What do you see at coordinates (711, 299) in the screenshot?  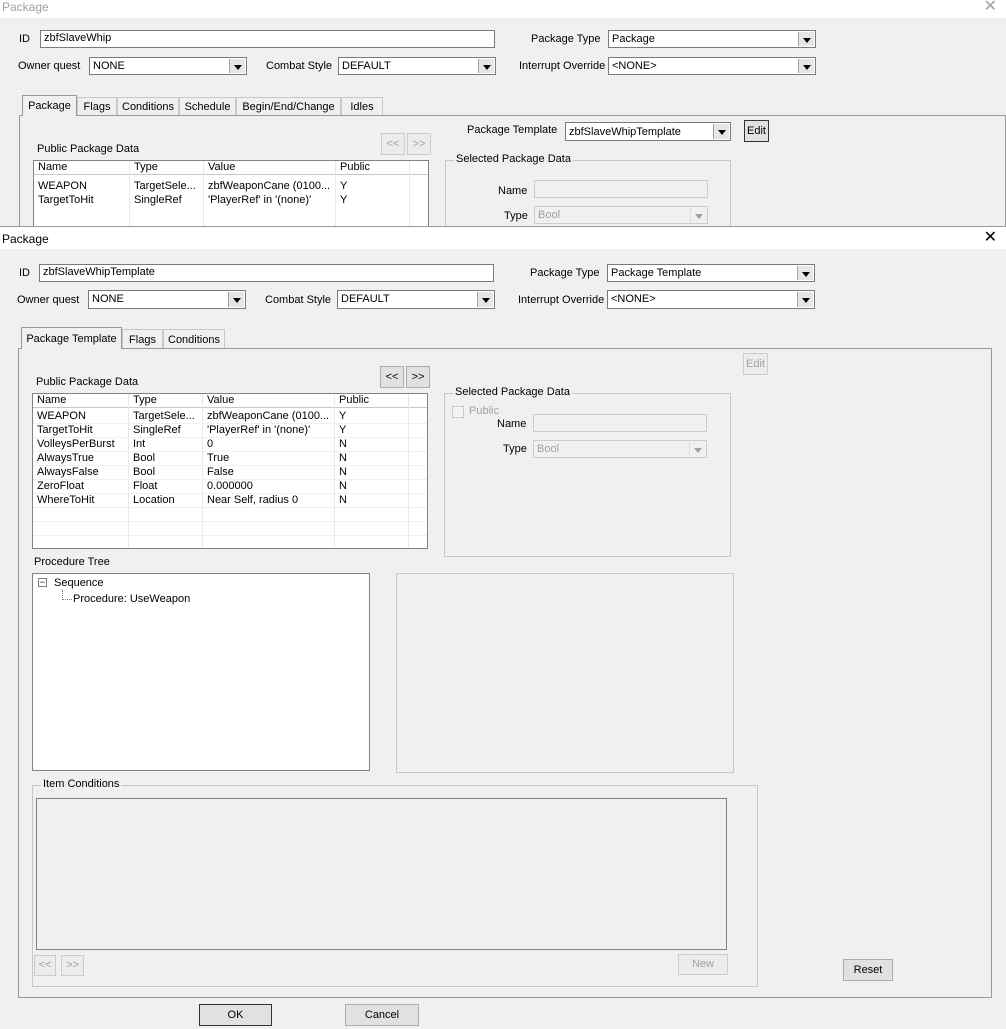 I see `front-interrupt-select: <NONE>` at bounding box center [711, 299].